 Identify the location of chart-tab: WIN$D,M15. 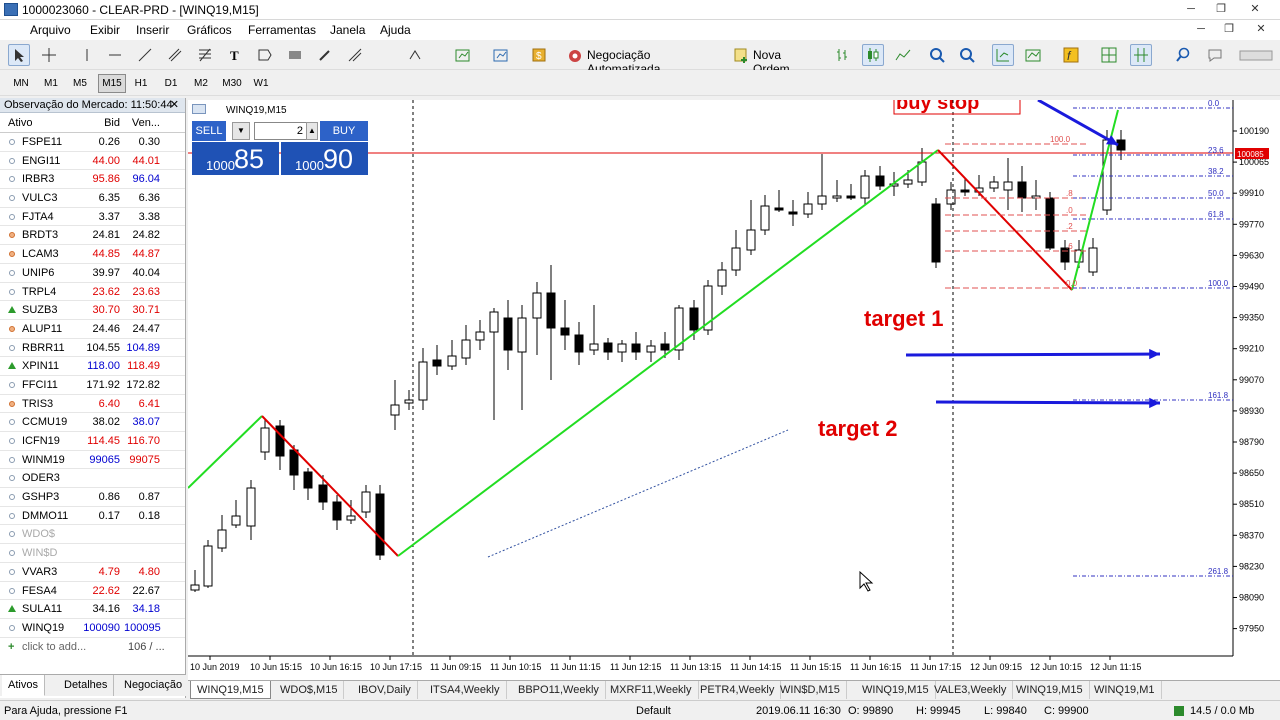
(810, 690).